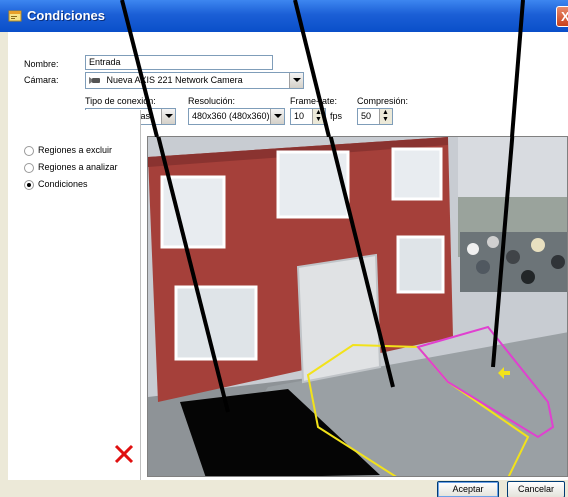  I want to click on radio-condiciones: Condiciones, so click(56, 186).